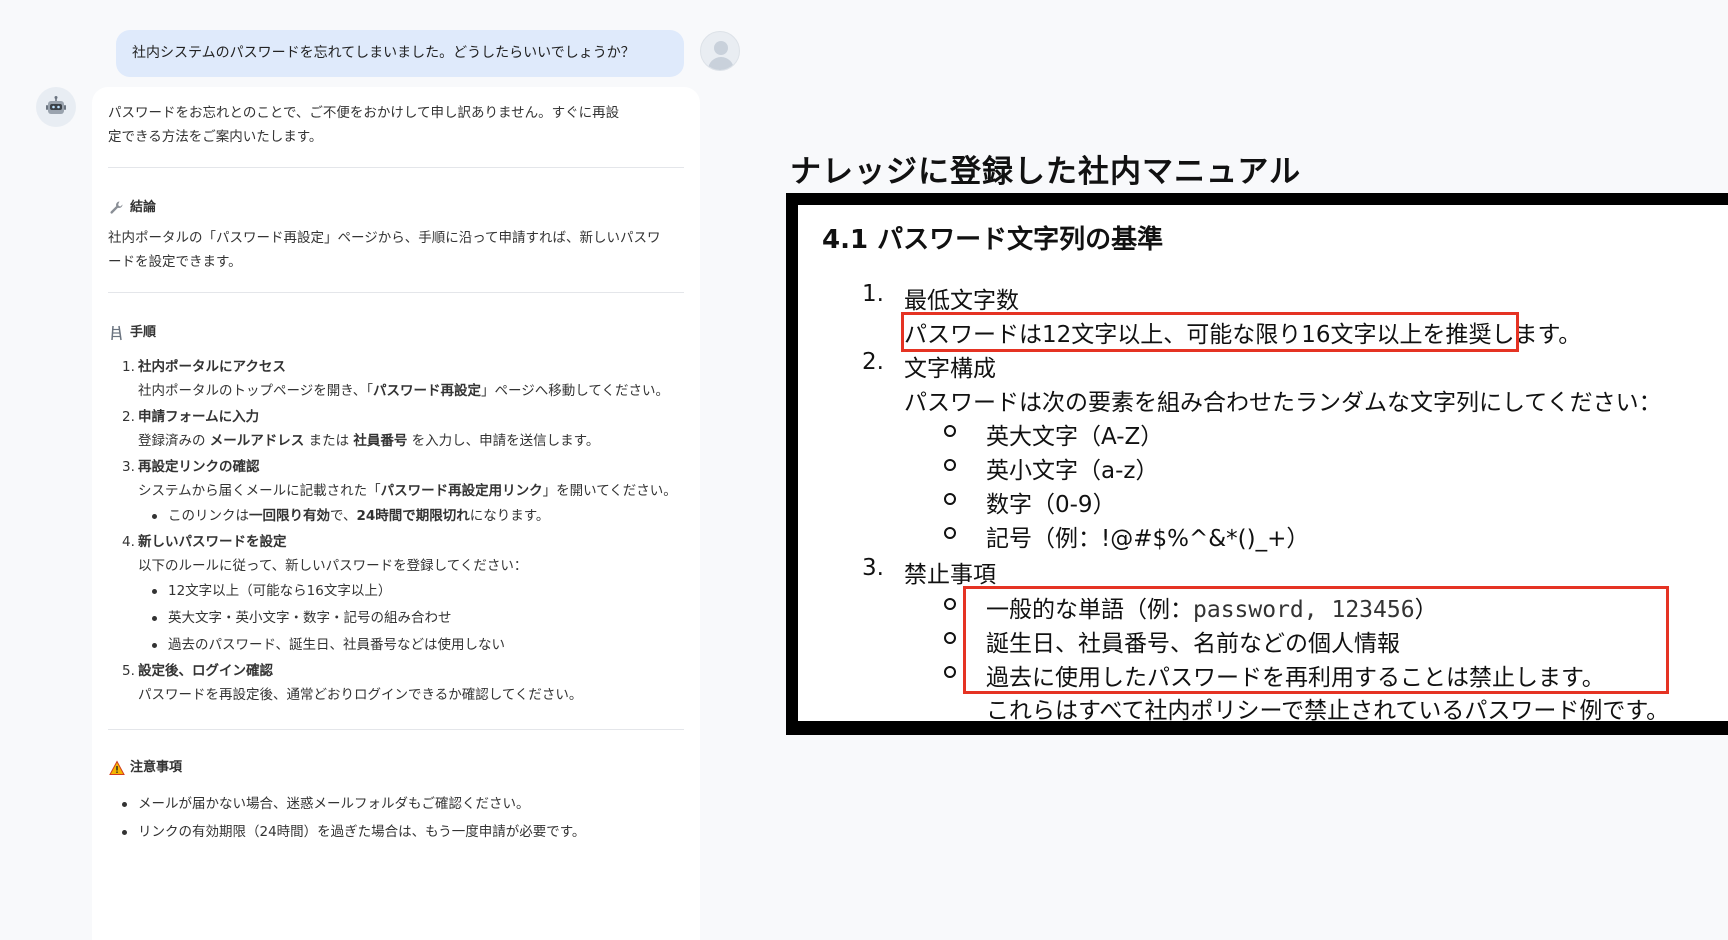 This screenshot has height=940, width=1728. I want to click on robot-icon, so click(56, 107).